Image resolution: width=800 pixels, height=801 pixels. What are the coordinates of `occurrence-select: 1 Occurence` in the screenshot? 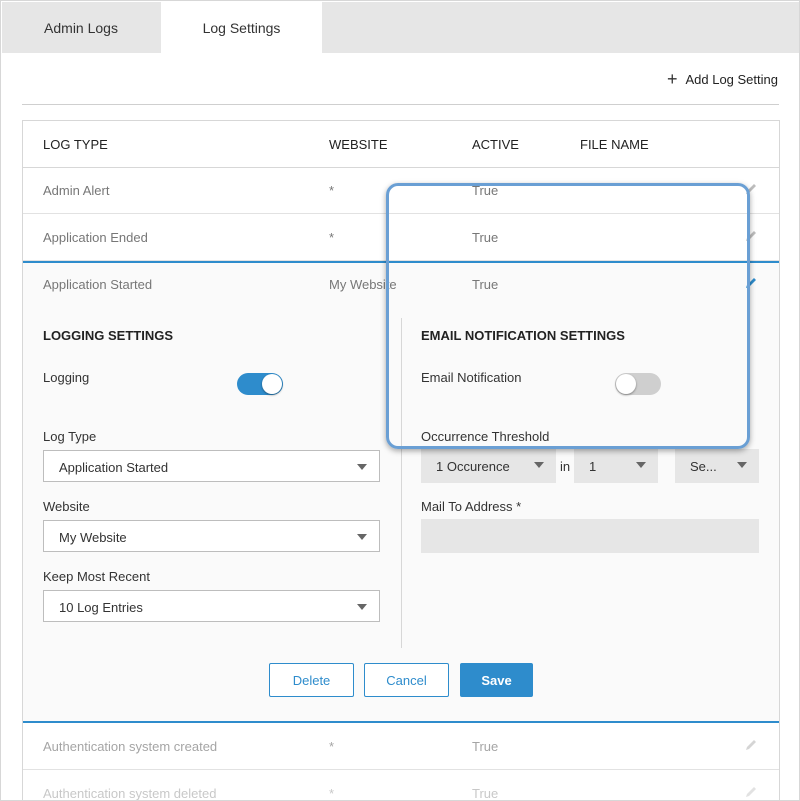 It's located at (488, 466).